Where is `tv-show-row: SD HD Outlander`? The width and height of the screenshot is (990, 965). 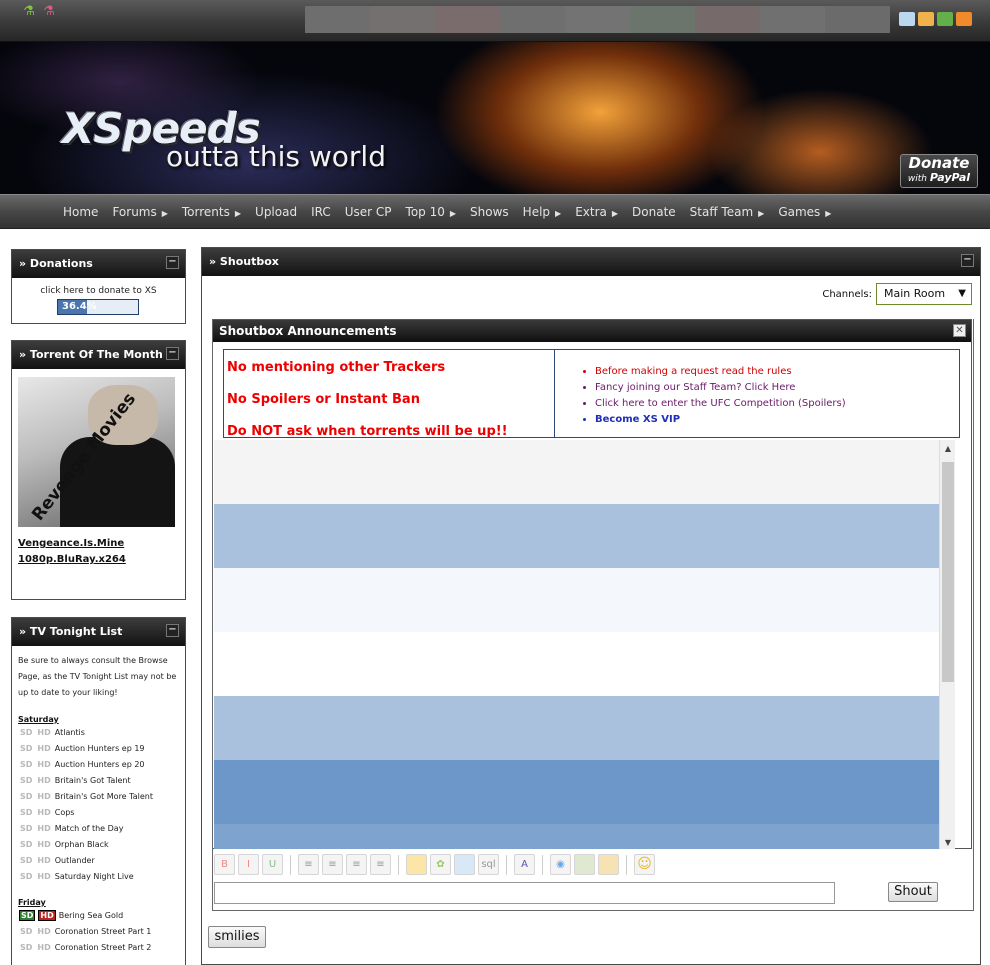 tv-show-row: SD HD Outlander is located at coordinates (98, 860).